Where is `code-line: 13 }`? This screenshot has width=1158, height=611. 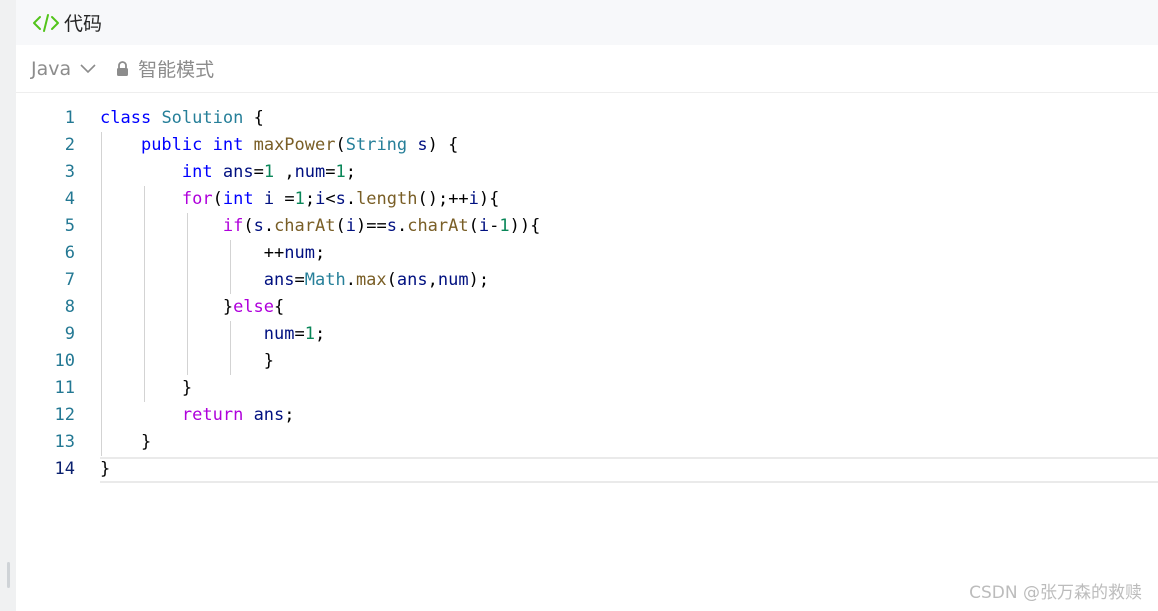 code-line: 13 } is located at coordinates (587, 442).